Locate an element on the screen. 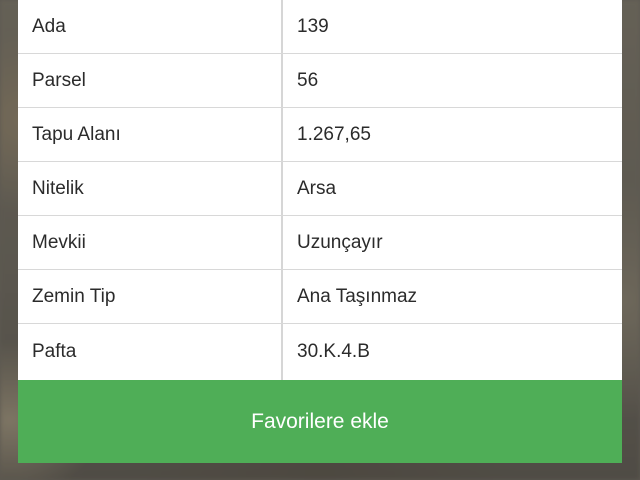 The width and height of the screenshot is (640, 480). row-value-pafta: 30.K.4.B is located at coordinates (333, 351).